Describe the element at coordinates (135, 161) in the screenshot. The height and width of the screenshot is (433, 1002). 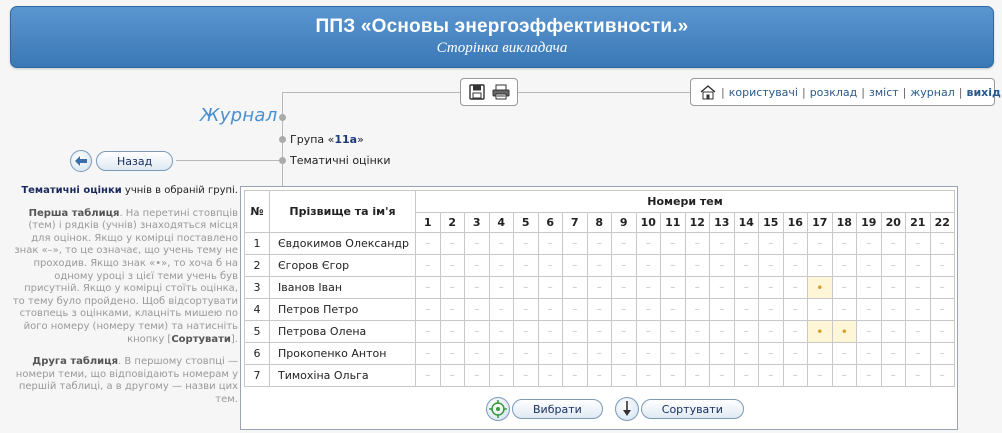
I see `back-button: Назад` at that location.